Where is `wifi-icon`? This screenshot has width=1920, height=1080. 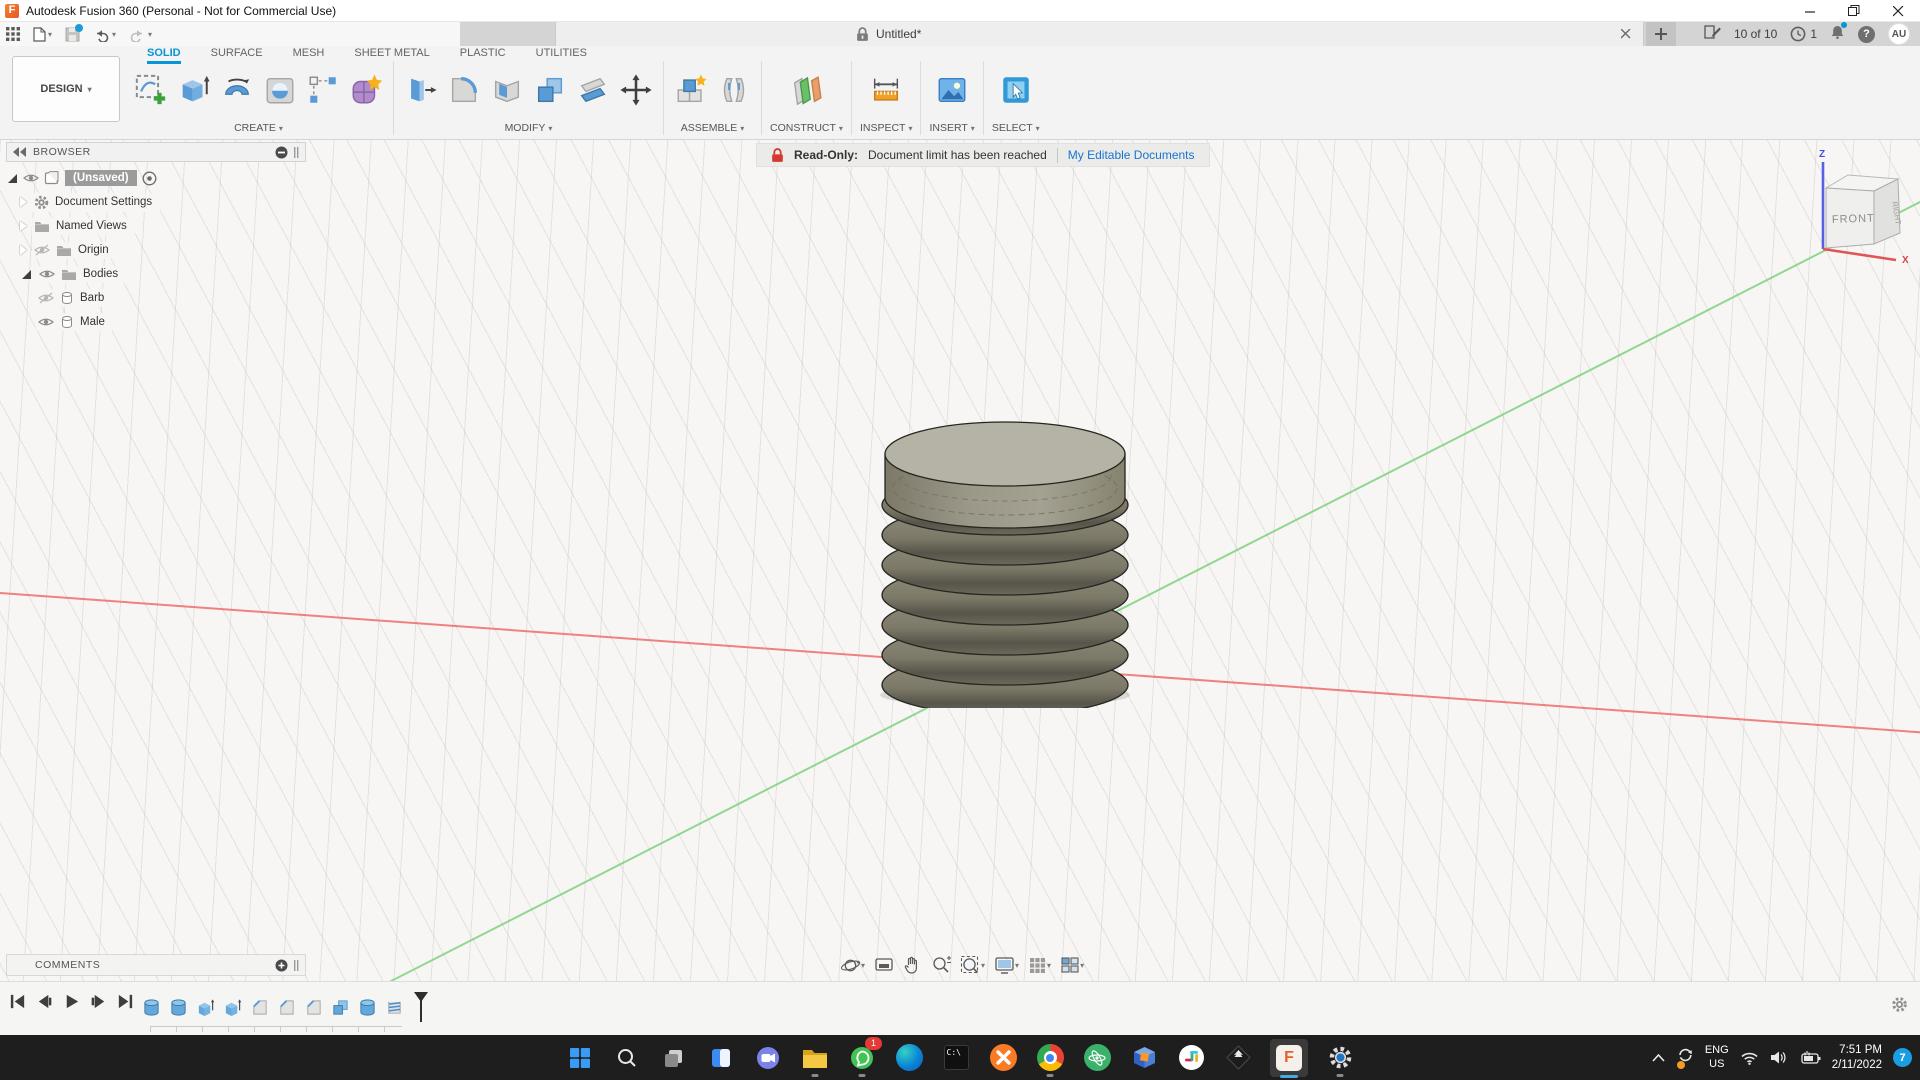 wifi-icon is located at coordinates (1749, 1058).